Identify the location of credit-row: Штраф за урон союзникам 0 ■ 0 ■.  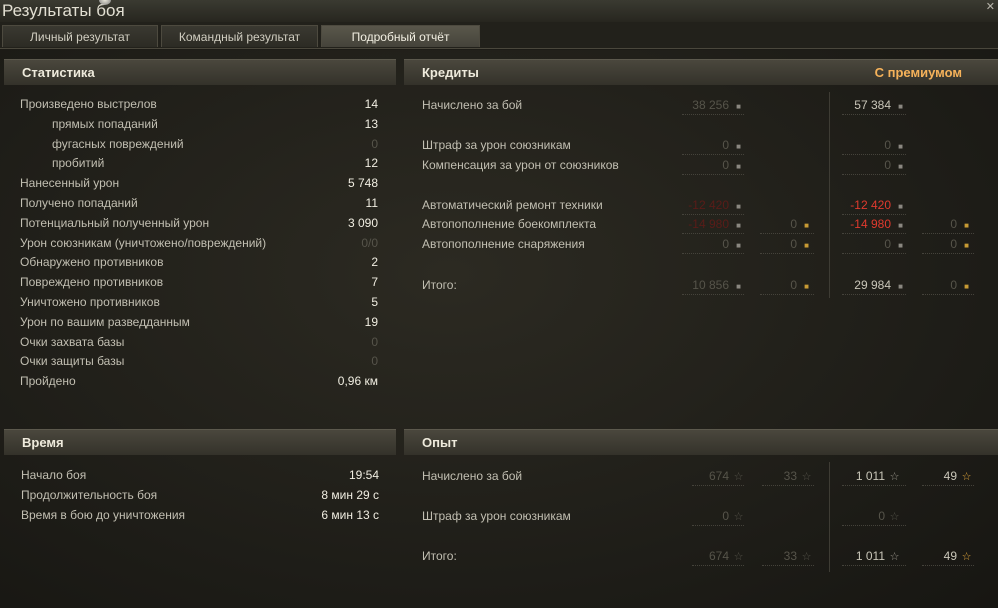
(698, 147).